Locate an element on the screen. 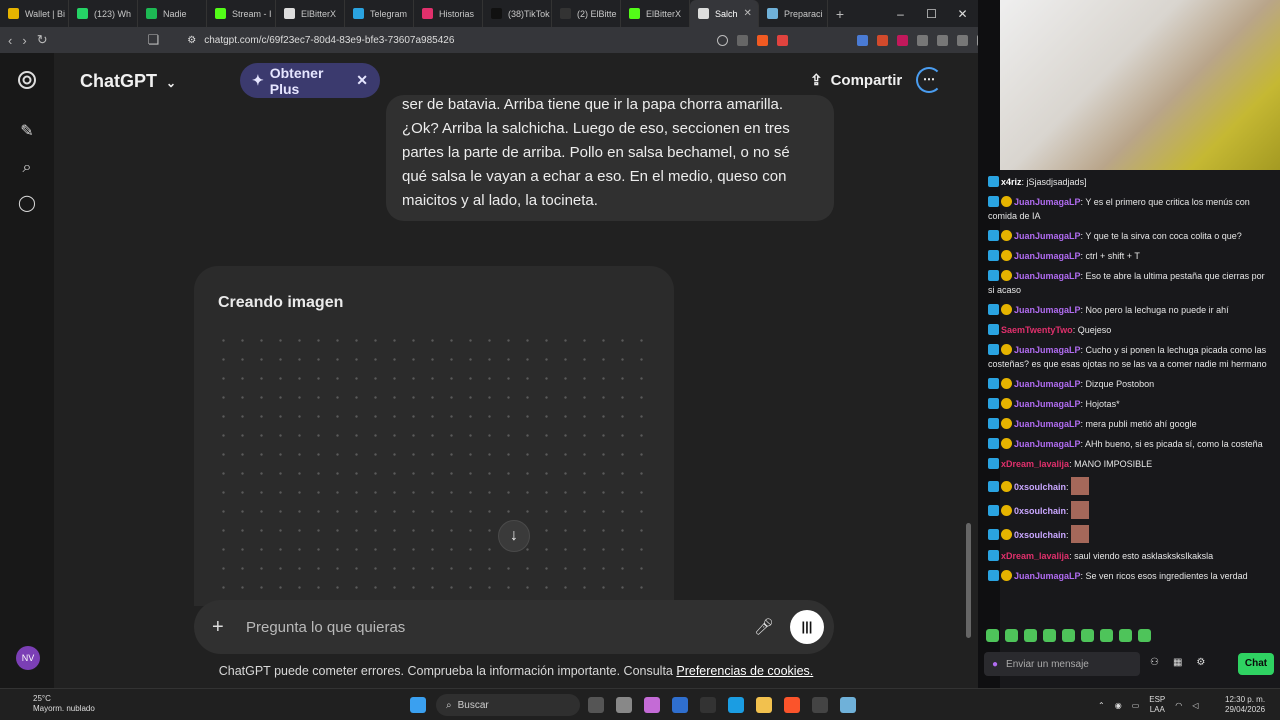 This screenshot has height=720, width=1280. people-icon: ⚇ is located at coordinates (1154, 662).